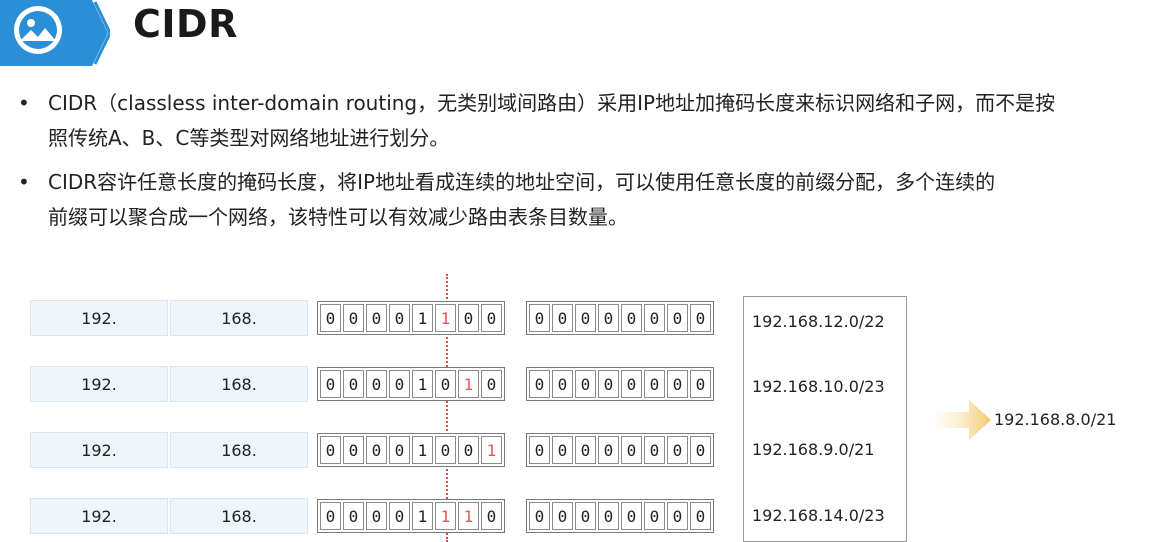  I want to click on page-title: CIDR, so click(185, 24).